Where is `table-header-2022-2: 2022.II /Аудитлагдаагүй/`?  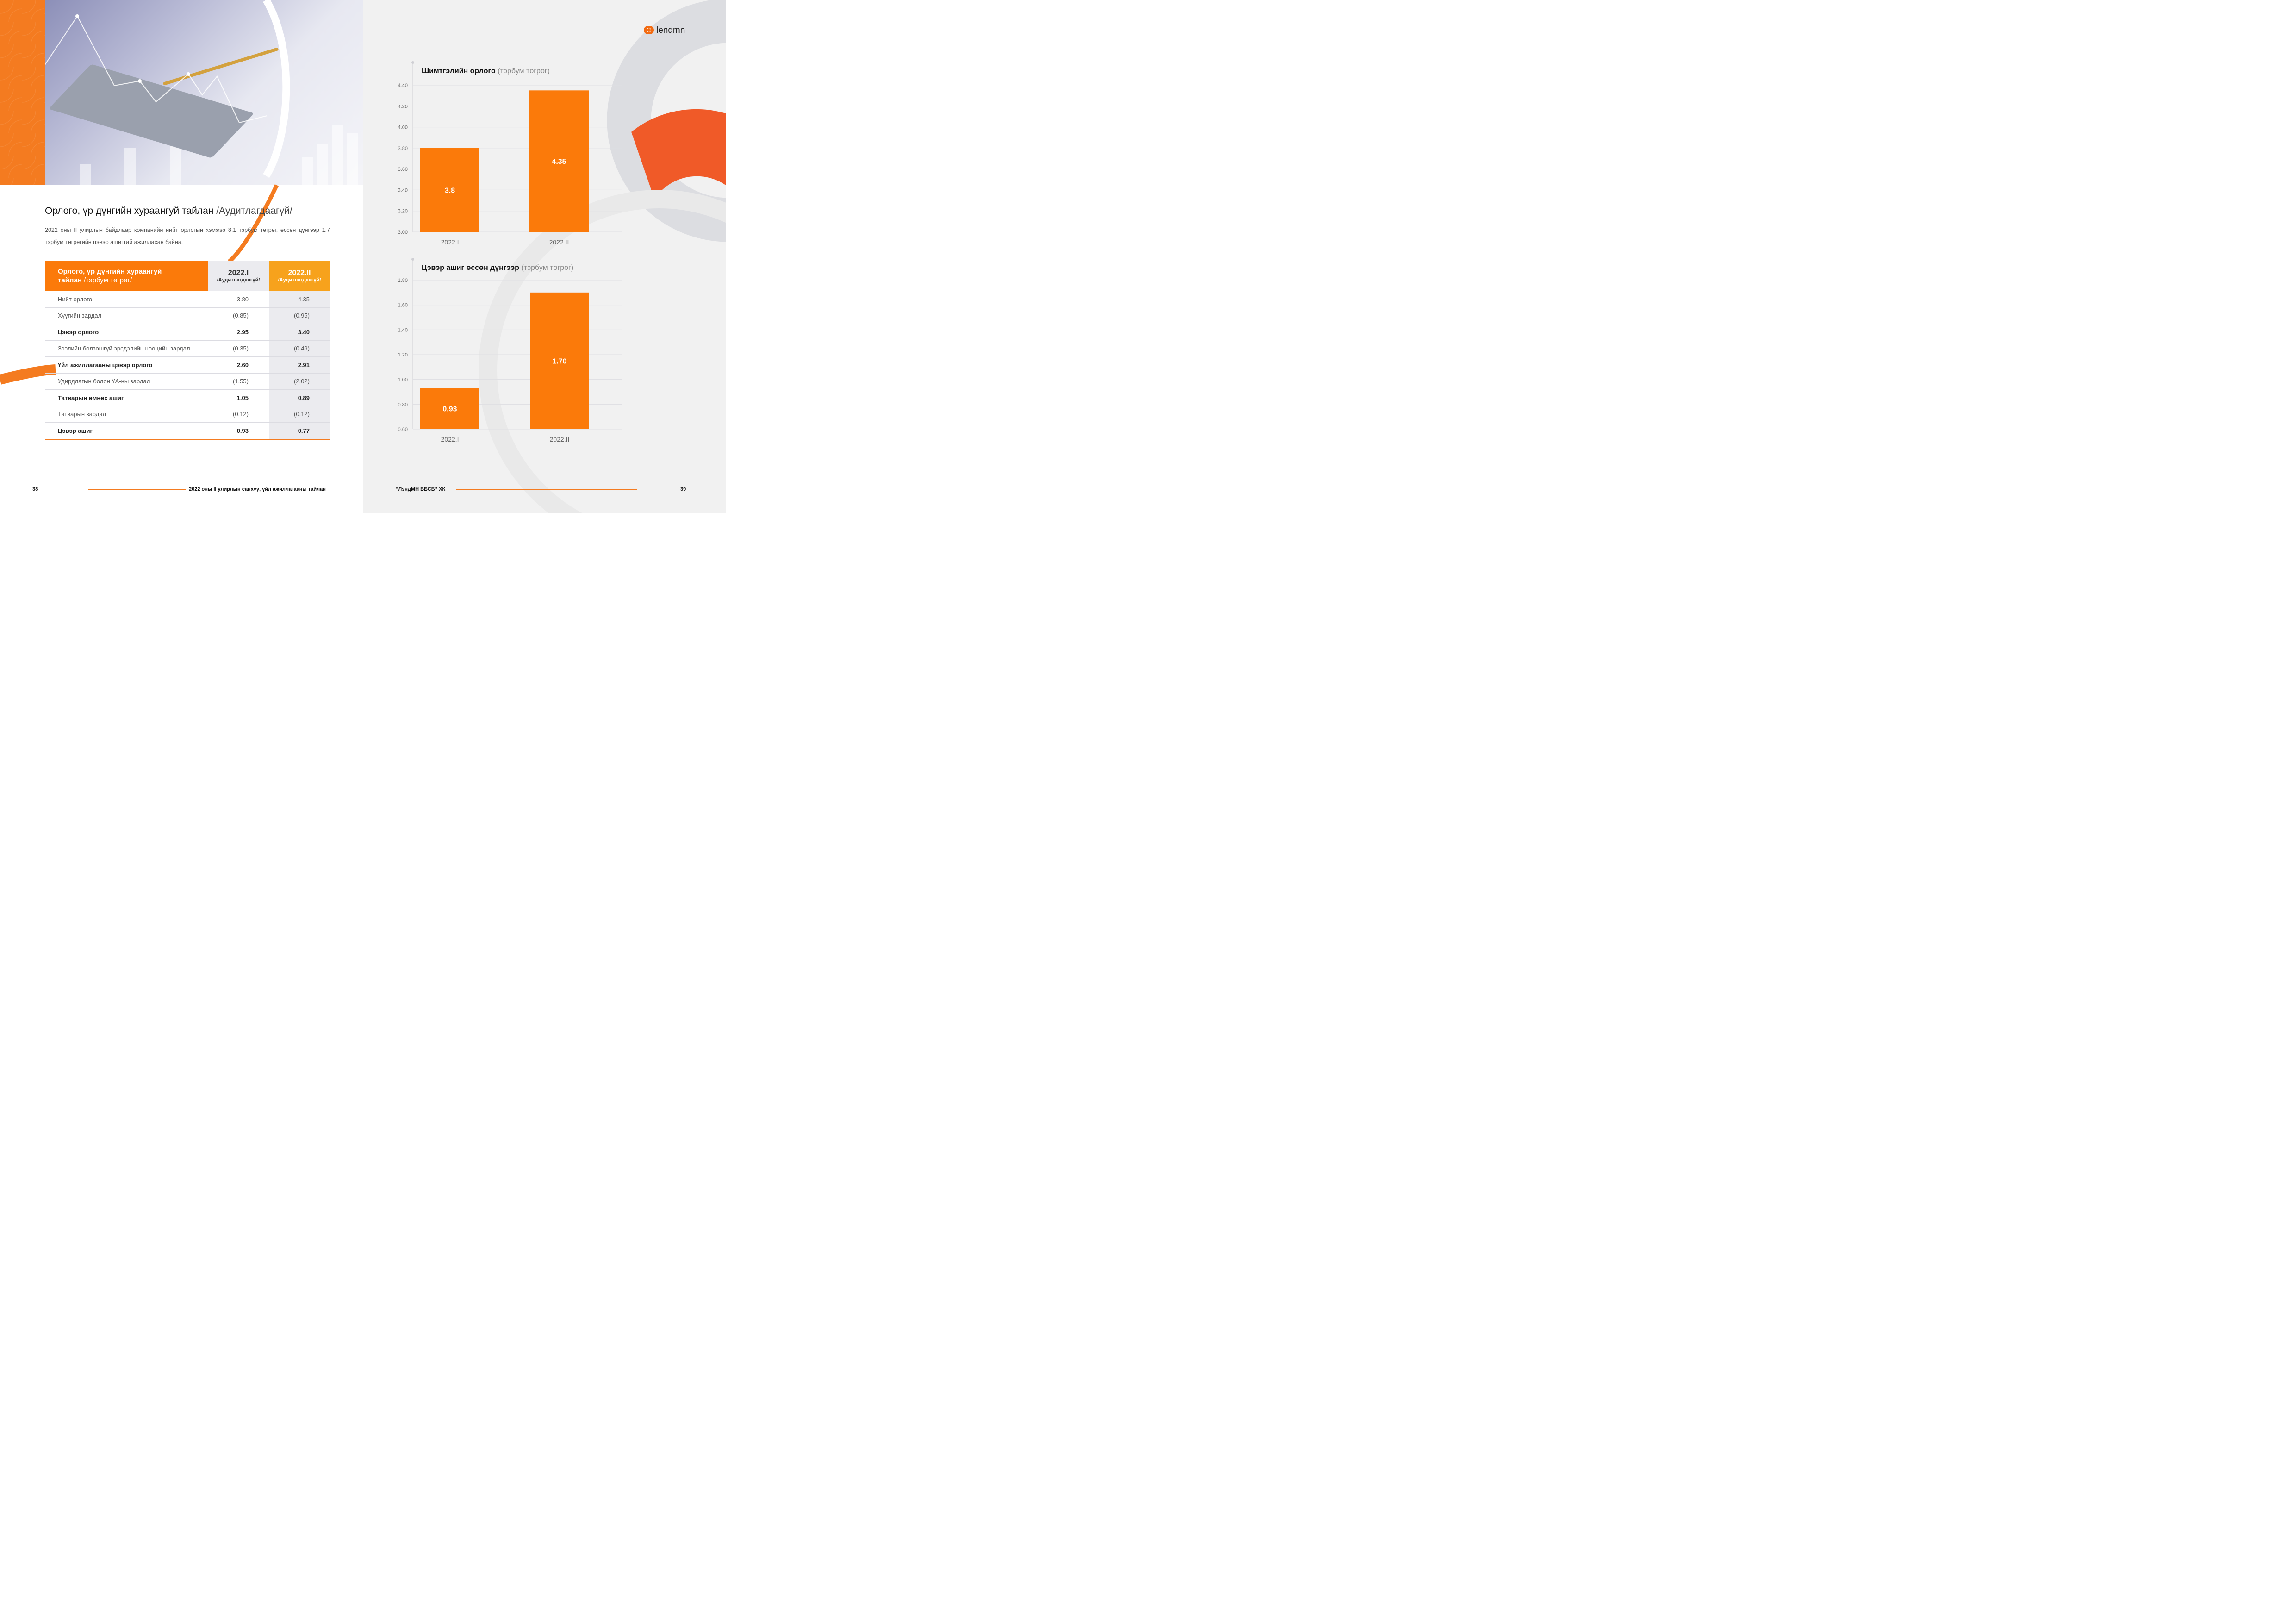
table-header-2022-2: 2022.II /Аудитлагдаагүй/ is located at coordinates (299, 276).